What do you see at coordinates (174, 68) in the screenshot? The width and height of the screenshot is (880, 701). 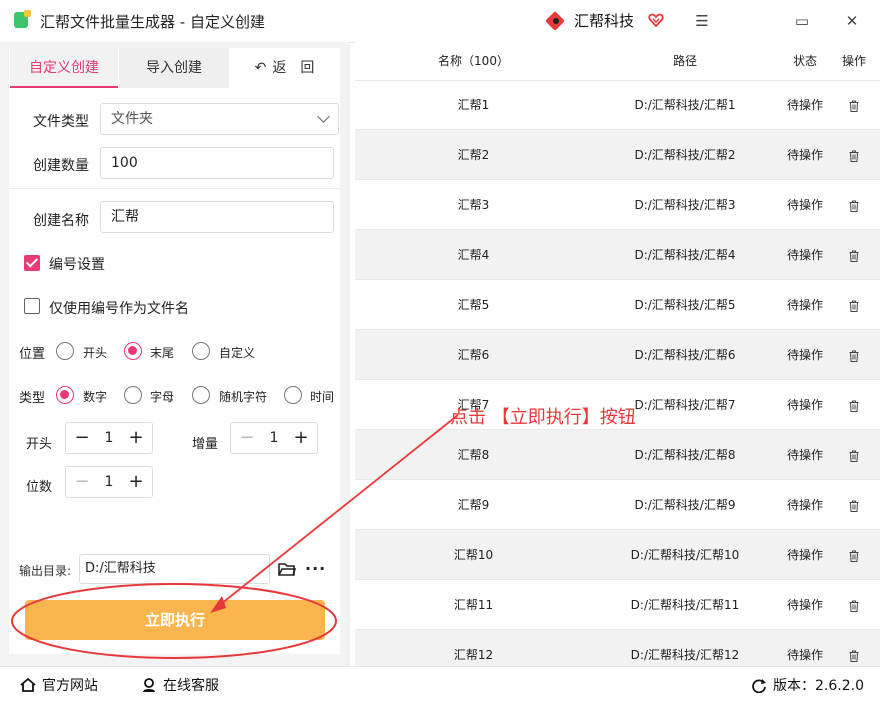 I see `tab-import-create: 导入创建` at bounding box center [174, 68].